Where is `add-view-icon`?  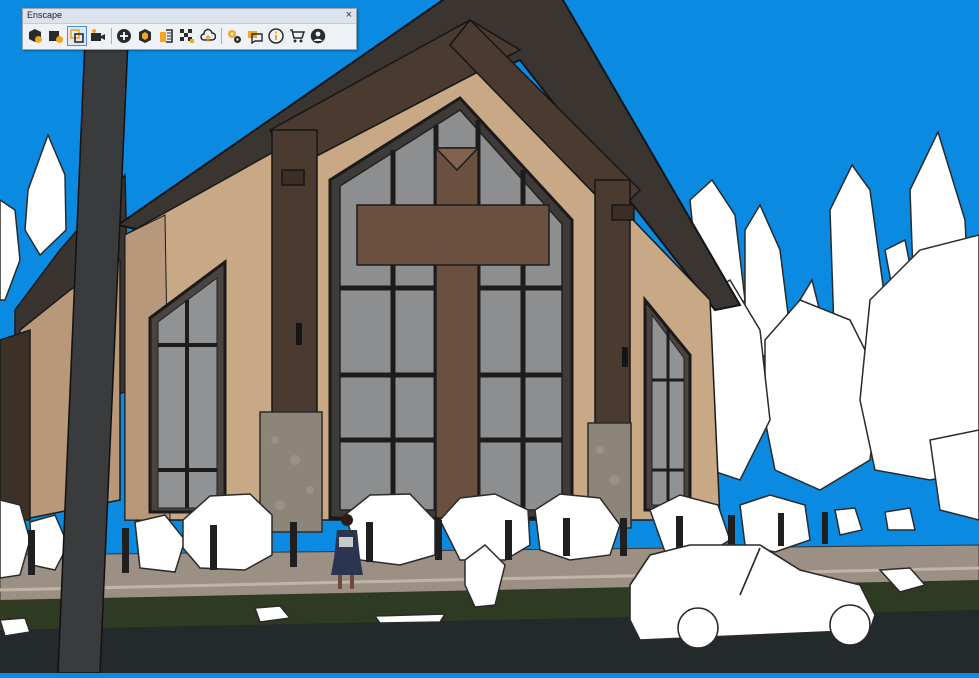 add-view-icon is located at coordinates (124, 36).